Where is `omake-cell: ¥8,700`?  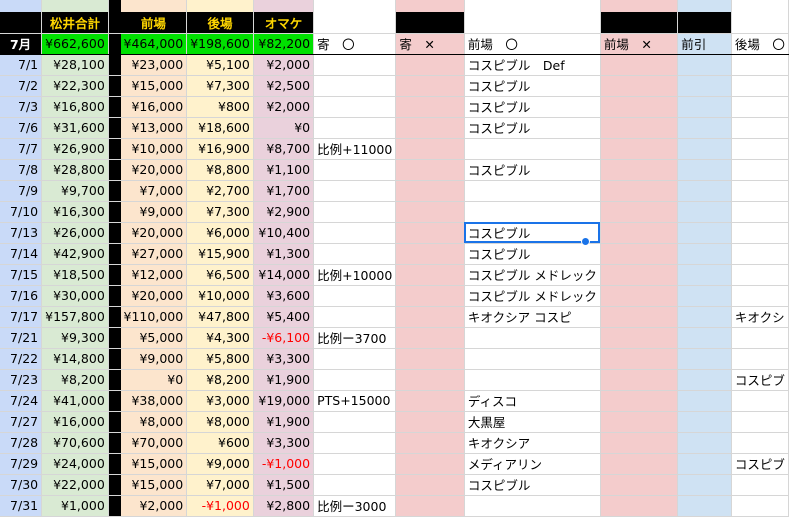
omake-cell: ¥8,700 is located at coordinates (284, 149).